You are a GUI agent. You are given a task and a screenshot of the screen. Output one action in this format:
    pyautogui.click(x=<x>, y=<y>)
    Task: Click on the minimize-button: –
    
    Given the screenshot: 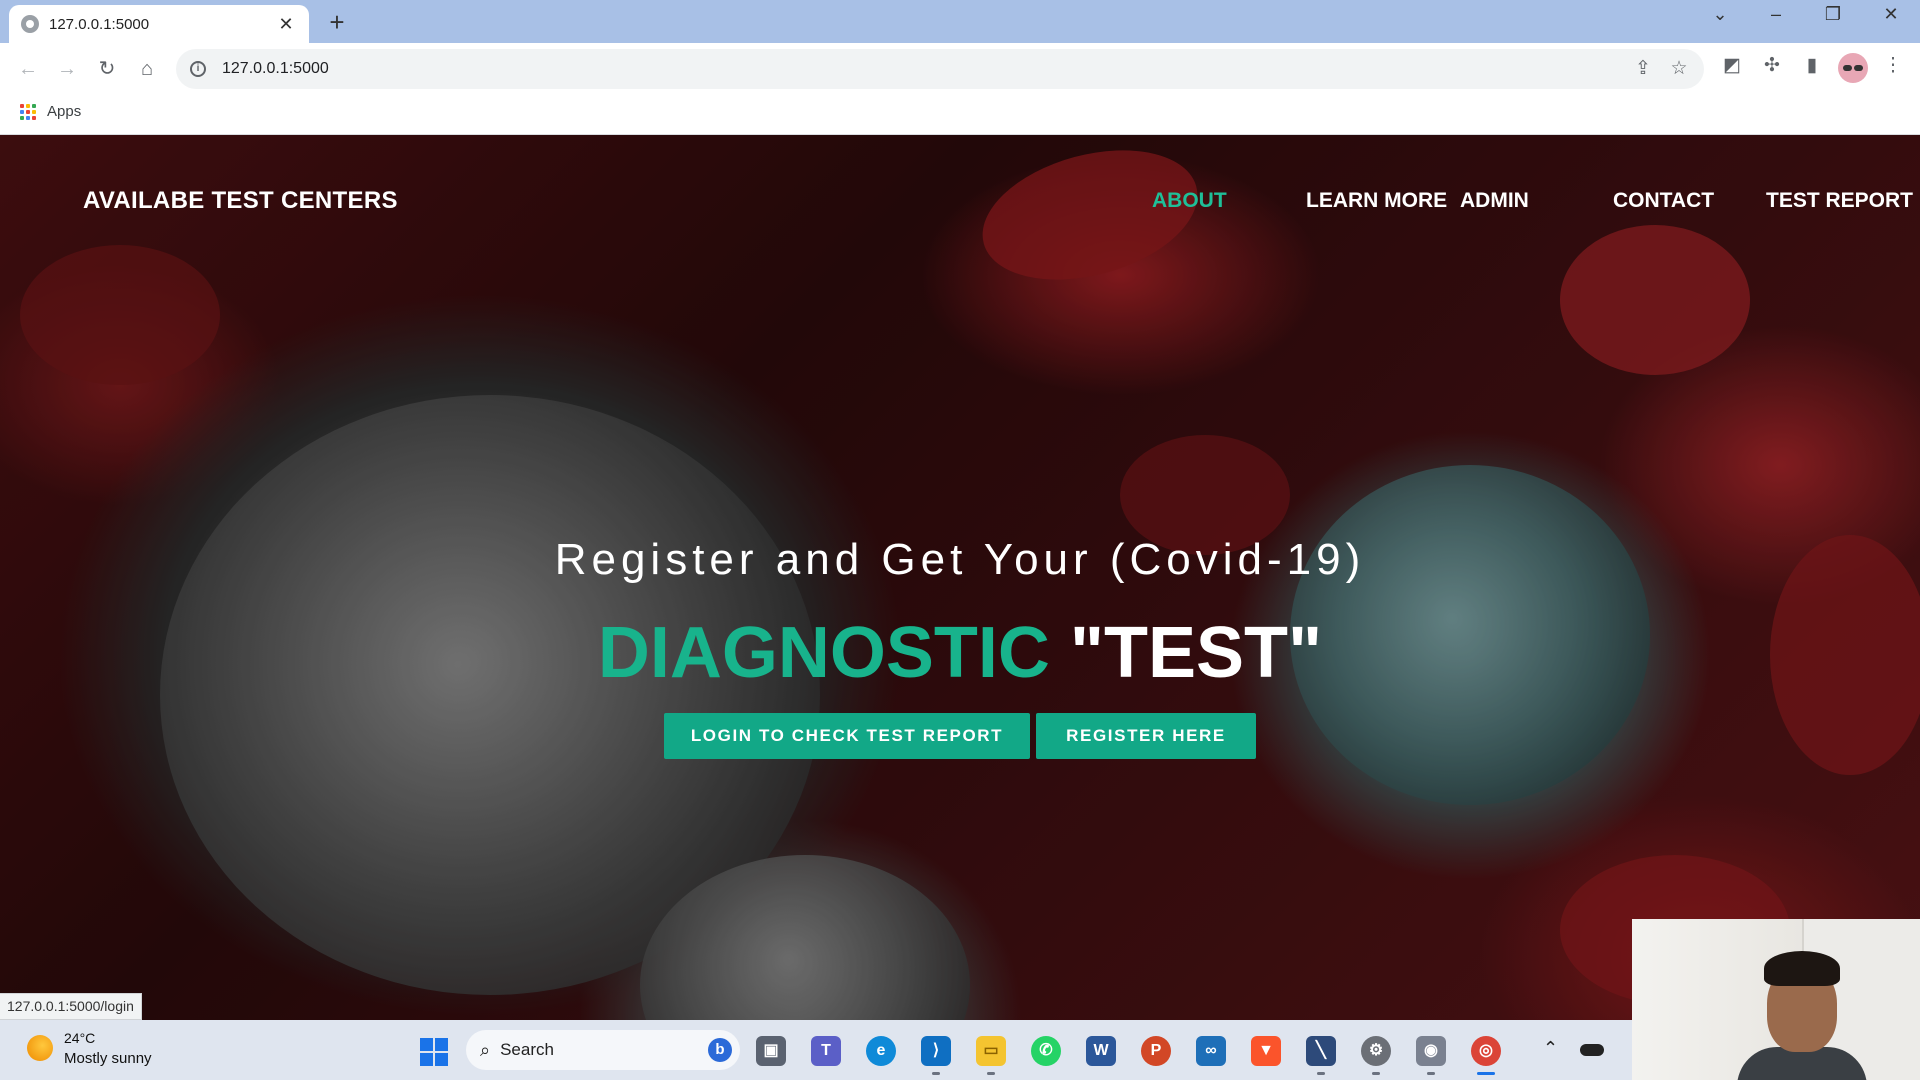 What is the action you would take?
    pyautogui.click(x=1776, y=14)
    